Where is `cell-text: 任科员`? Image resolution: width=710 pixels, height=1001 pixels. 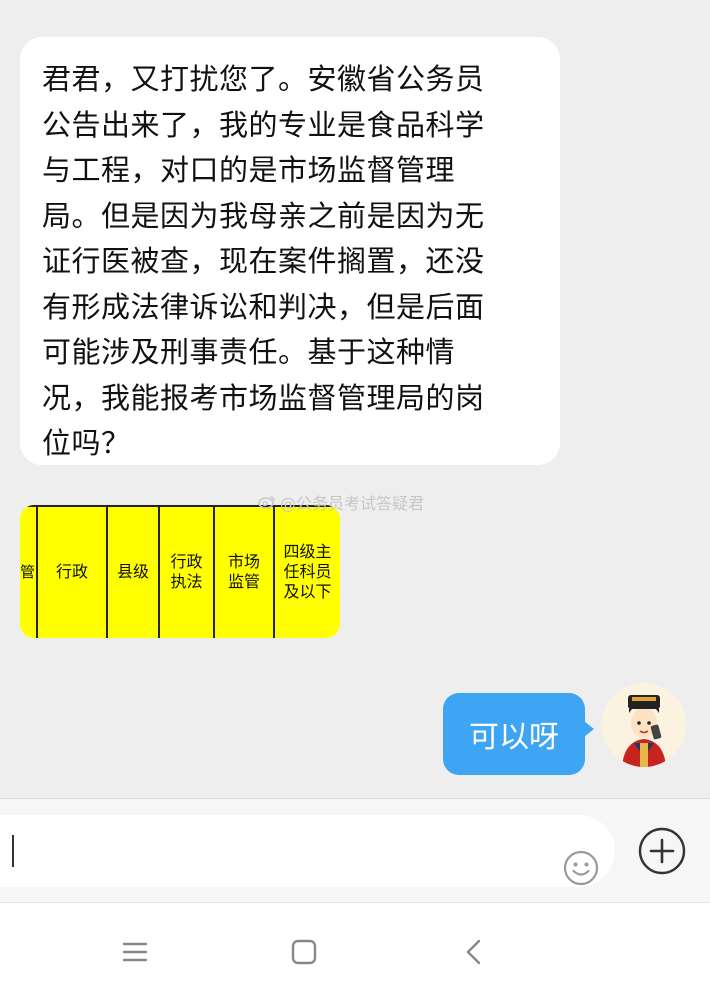 cell-text: 任科员 is located at coordinates (307, 571).